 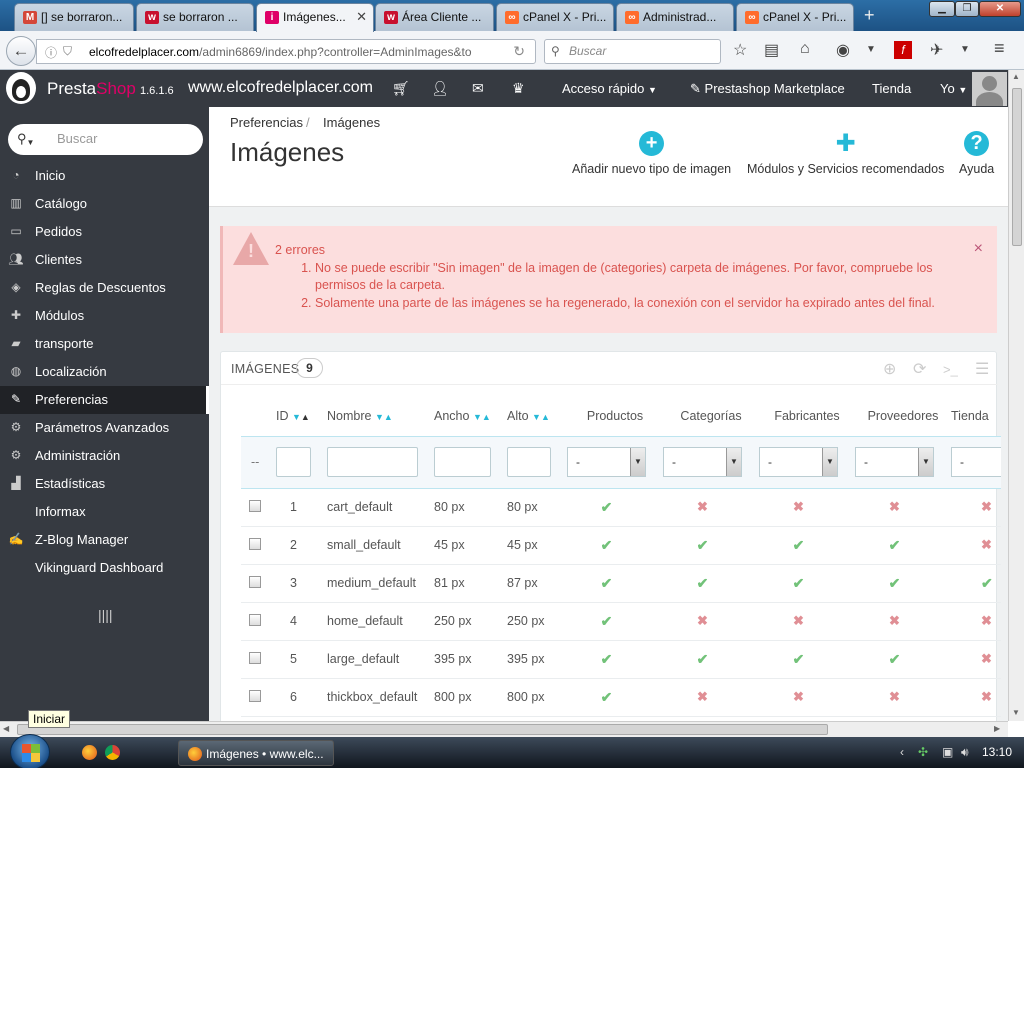 I want to click on trophy-icon: ♛, so click(x=518, y=88).